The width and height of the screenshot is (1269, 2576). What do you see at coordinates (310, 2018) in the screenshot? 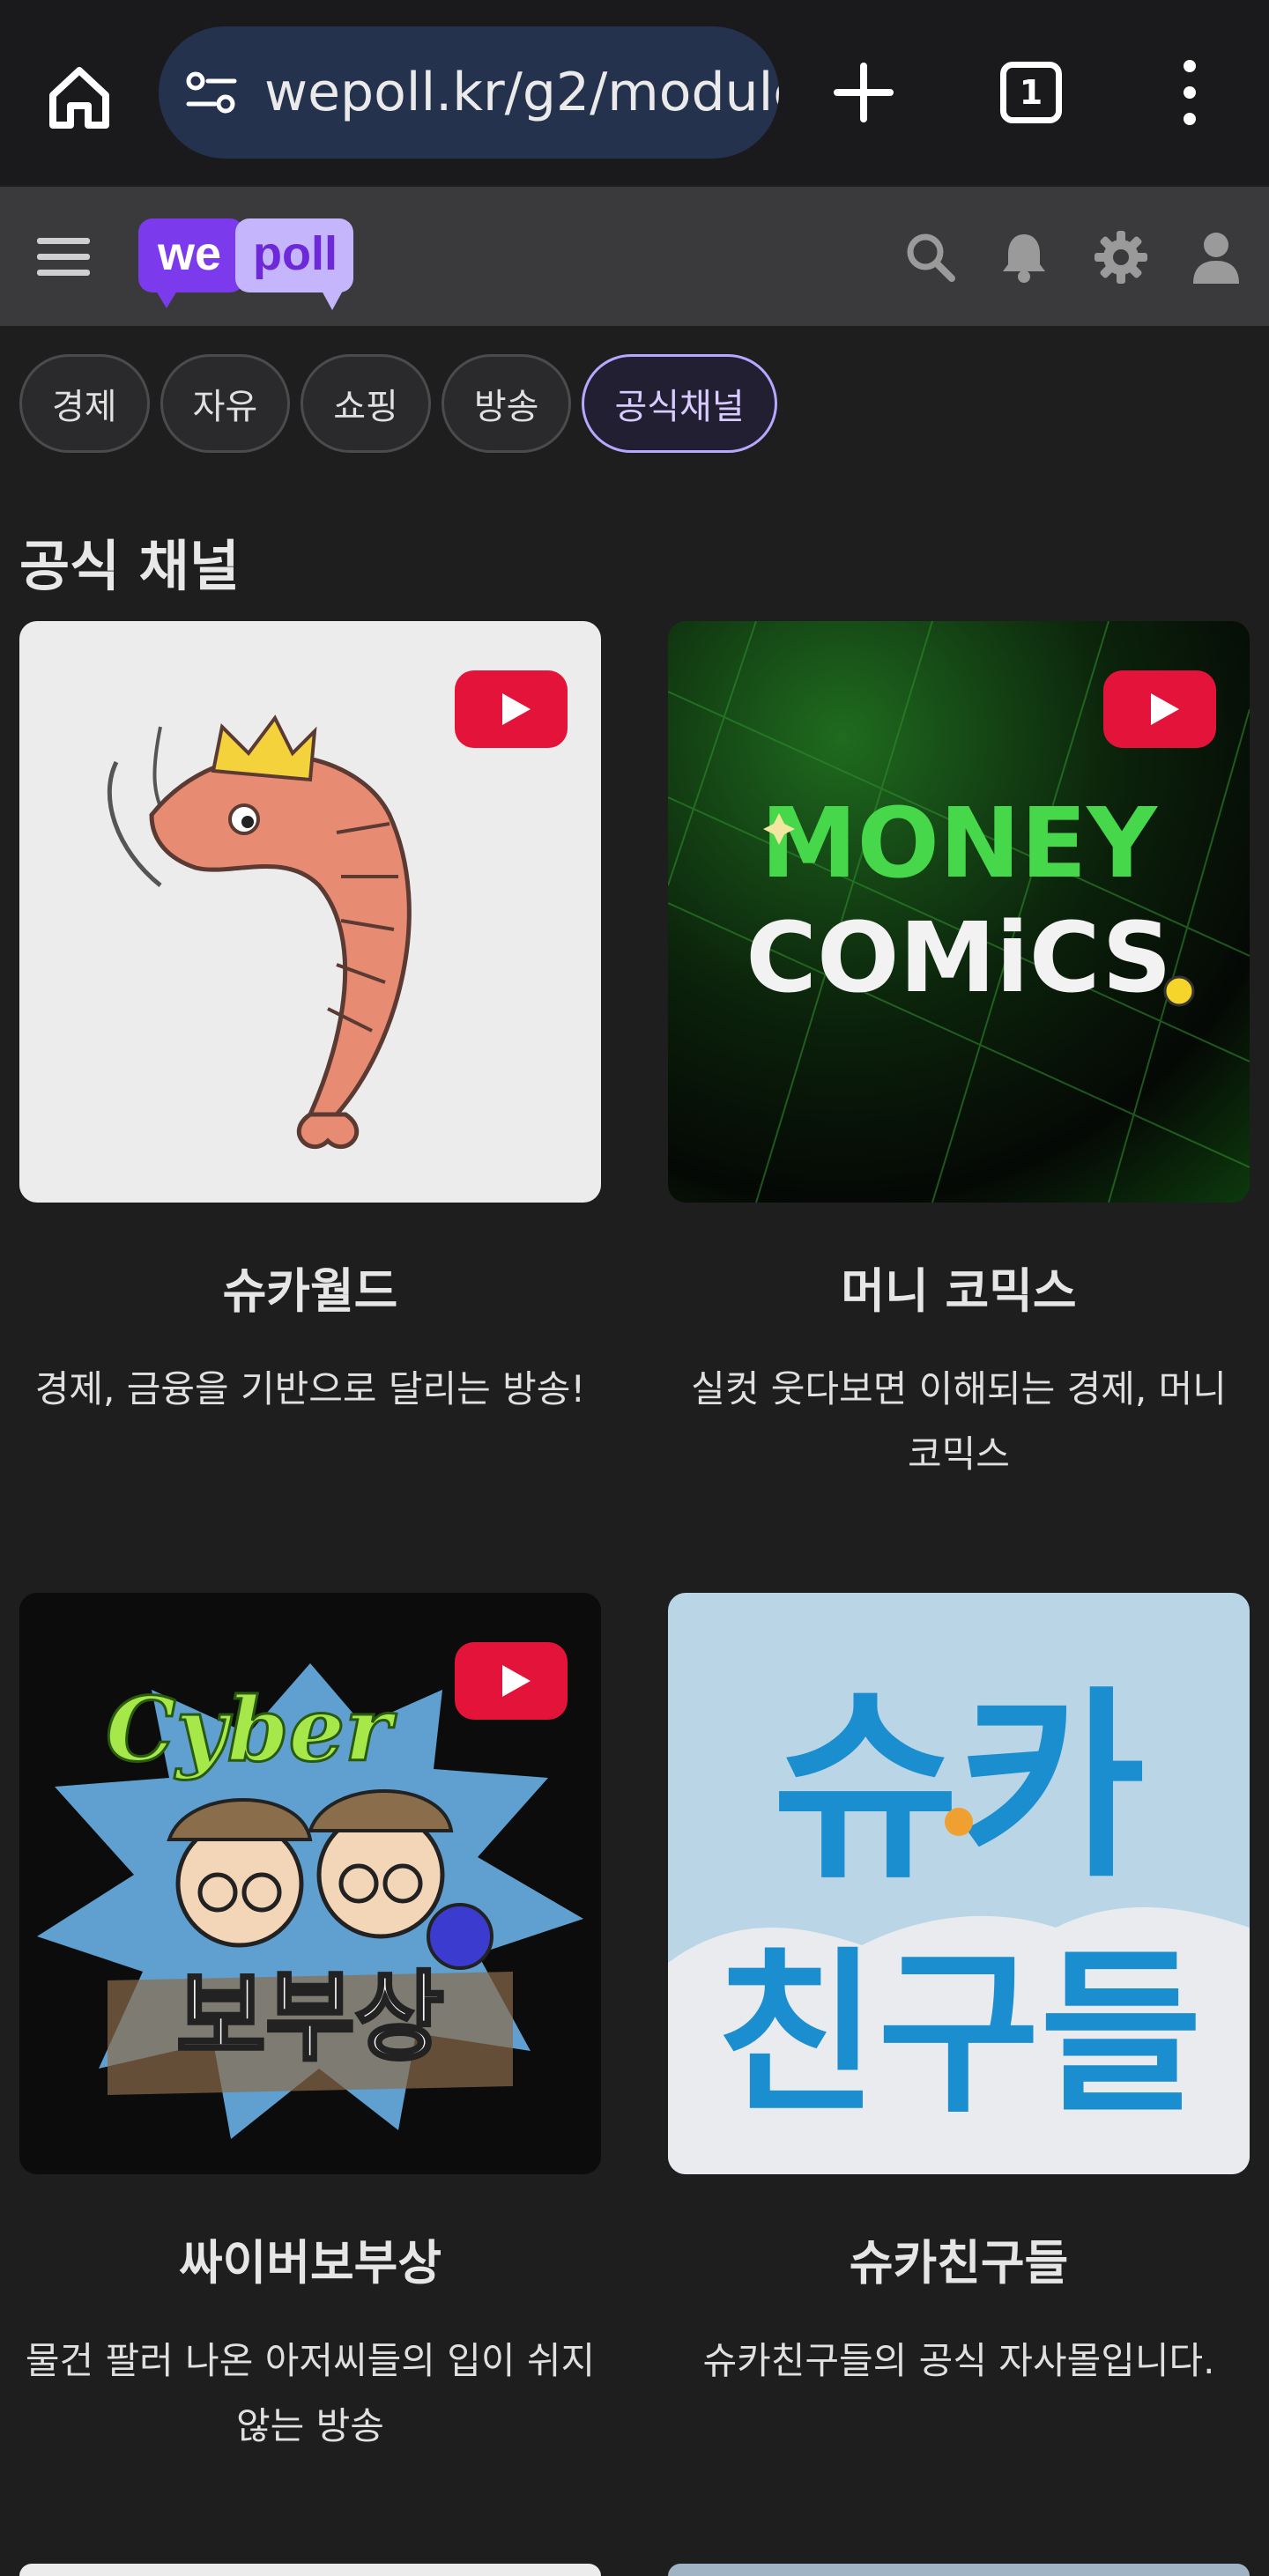
I see `thumb-text-boboosang: 보부상` at bounding box center [310, 2018].